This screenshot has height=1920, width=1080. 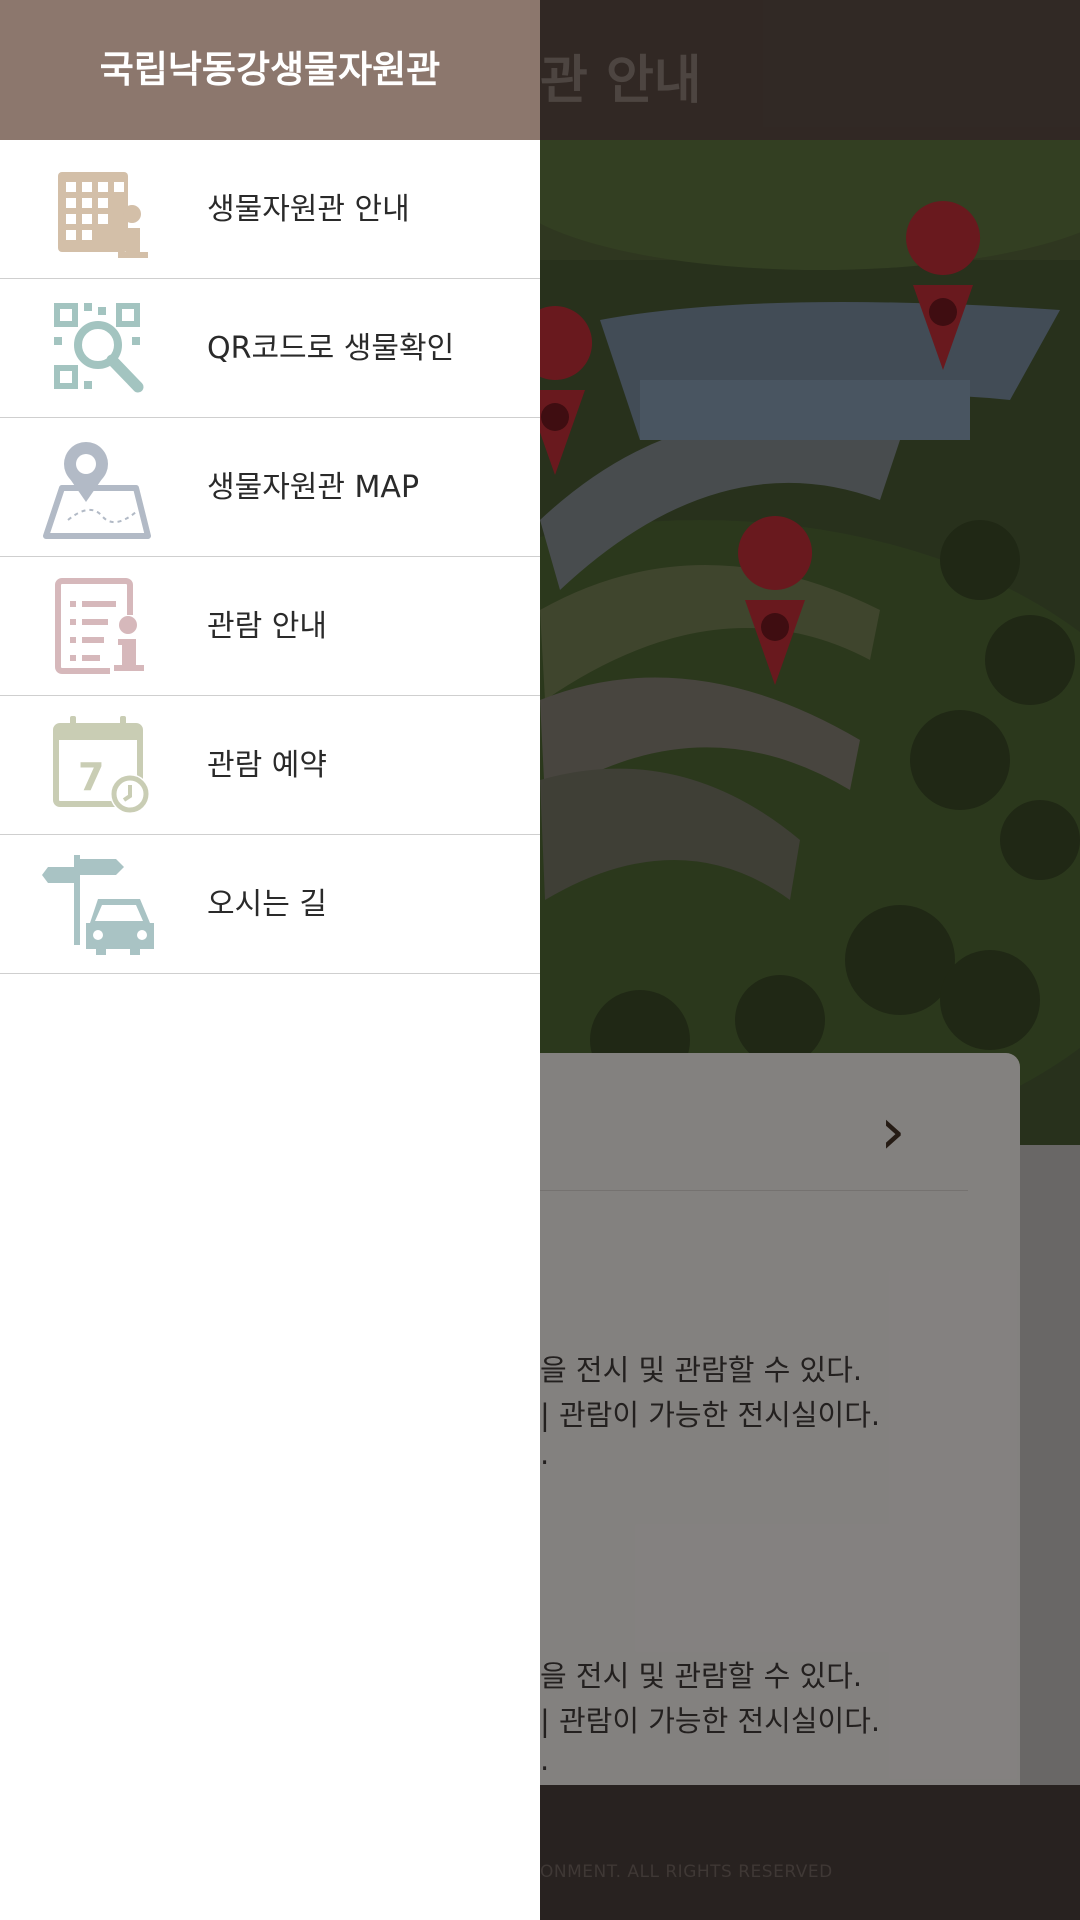 What do you see at coordinates (267, 904) in the screenshot?
I see `menu-item-label: 오시는 길` at bounding box center [267, 904].